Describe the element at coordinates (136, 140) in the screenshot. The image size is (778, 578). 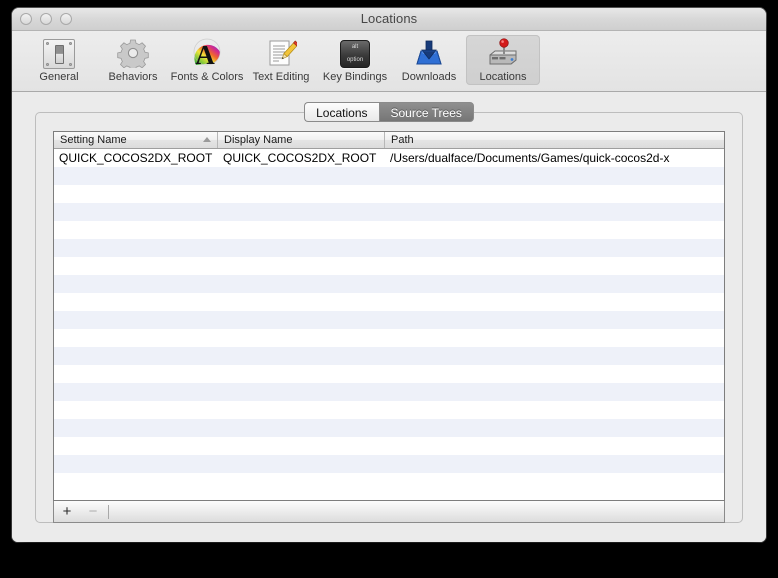
I see `column-header-setting-name: Setting Name` at that location.